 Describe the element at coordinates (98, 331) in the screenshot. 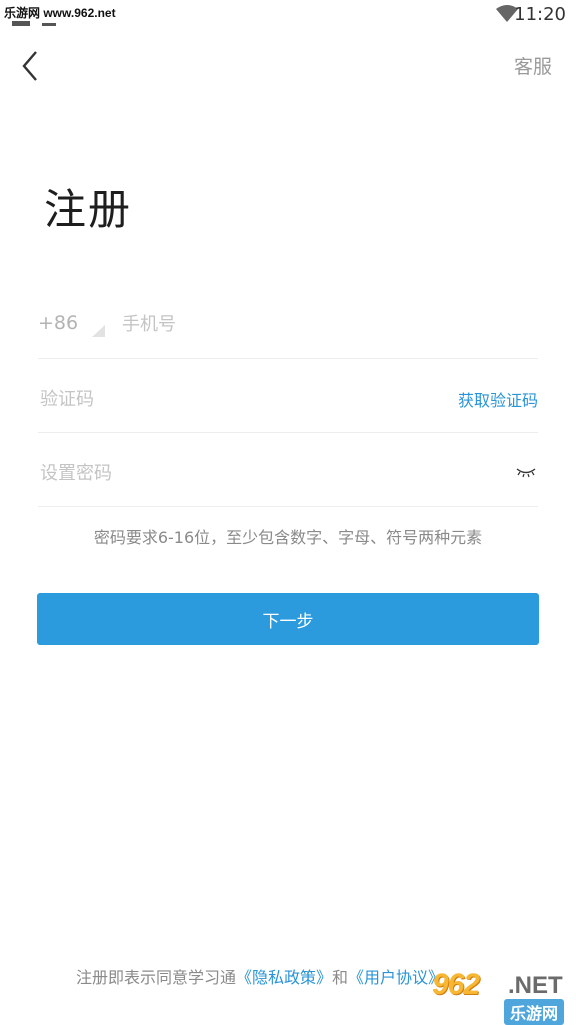

I see `dropdown-corner-icon` at that location.